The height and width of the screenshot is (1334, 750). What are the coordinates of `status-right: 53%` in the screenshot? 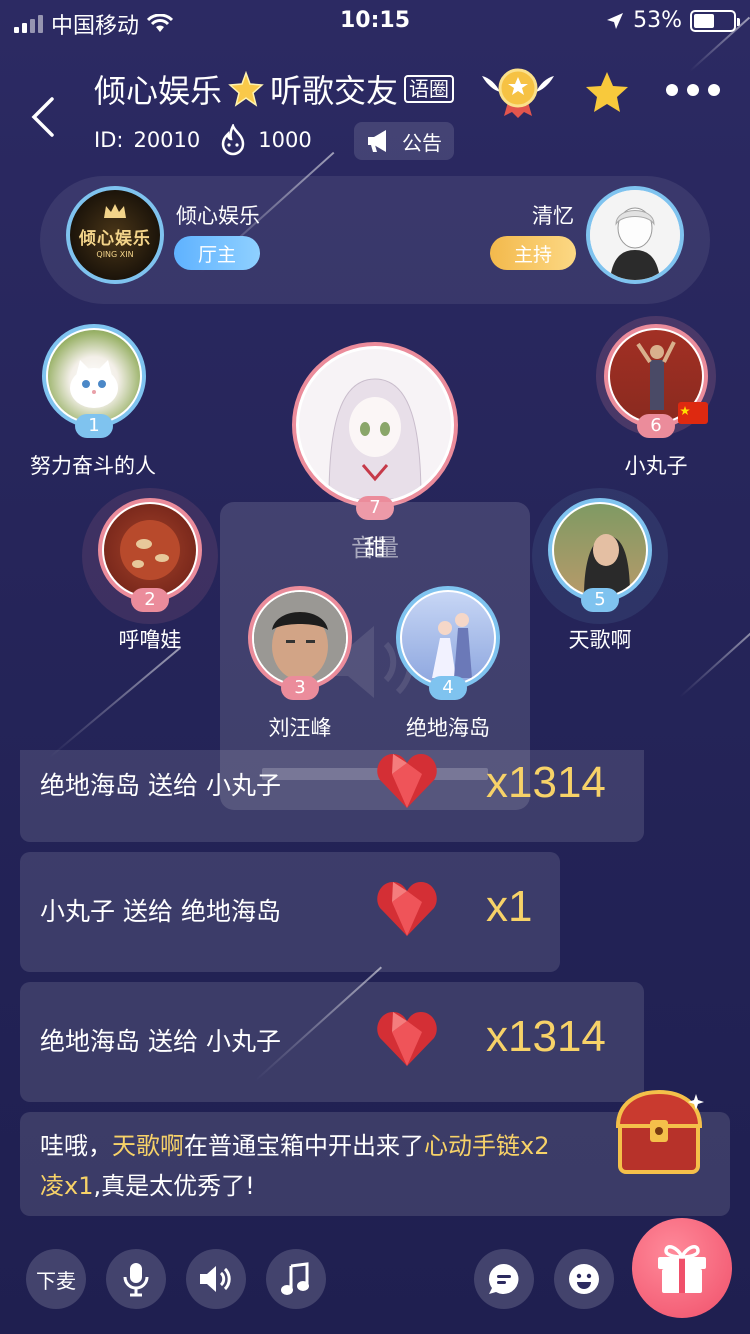 It's located at (672, 20).